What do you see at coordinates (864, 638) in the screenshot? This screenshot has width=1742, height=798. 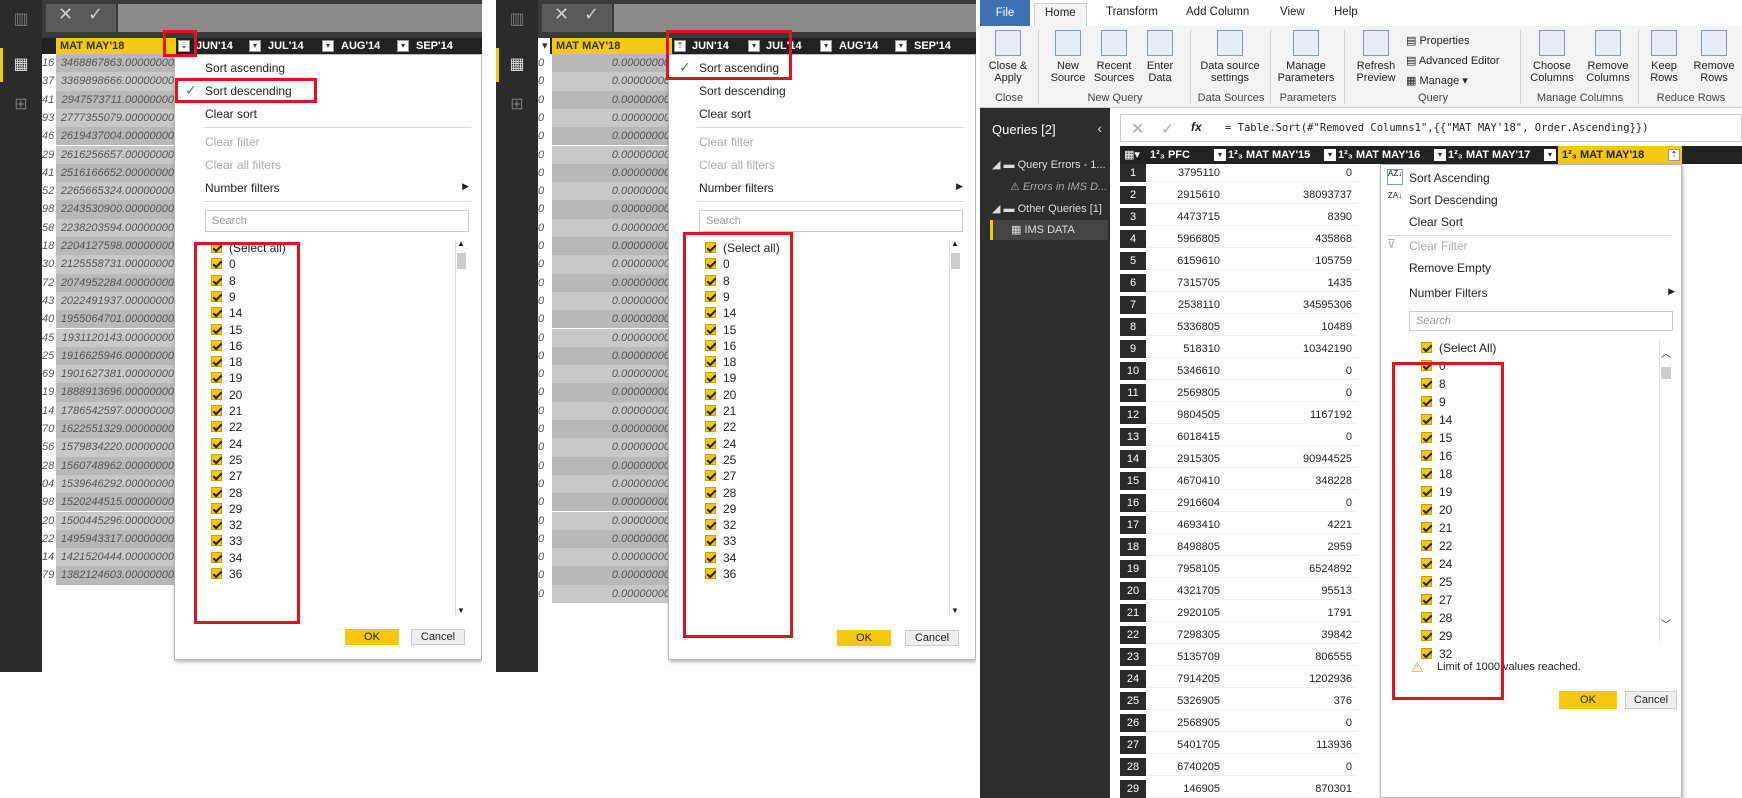 I see `ok-button: OK` at bounding box center [864, 638].